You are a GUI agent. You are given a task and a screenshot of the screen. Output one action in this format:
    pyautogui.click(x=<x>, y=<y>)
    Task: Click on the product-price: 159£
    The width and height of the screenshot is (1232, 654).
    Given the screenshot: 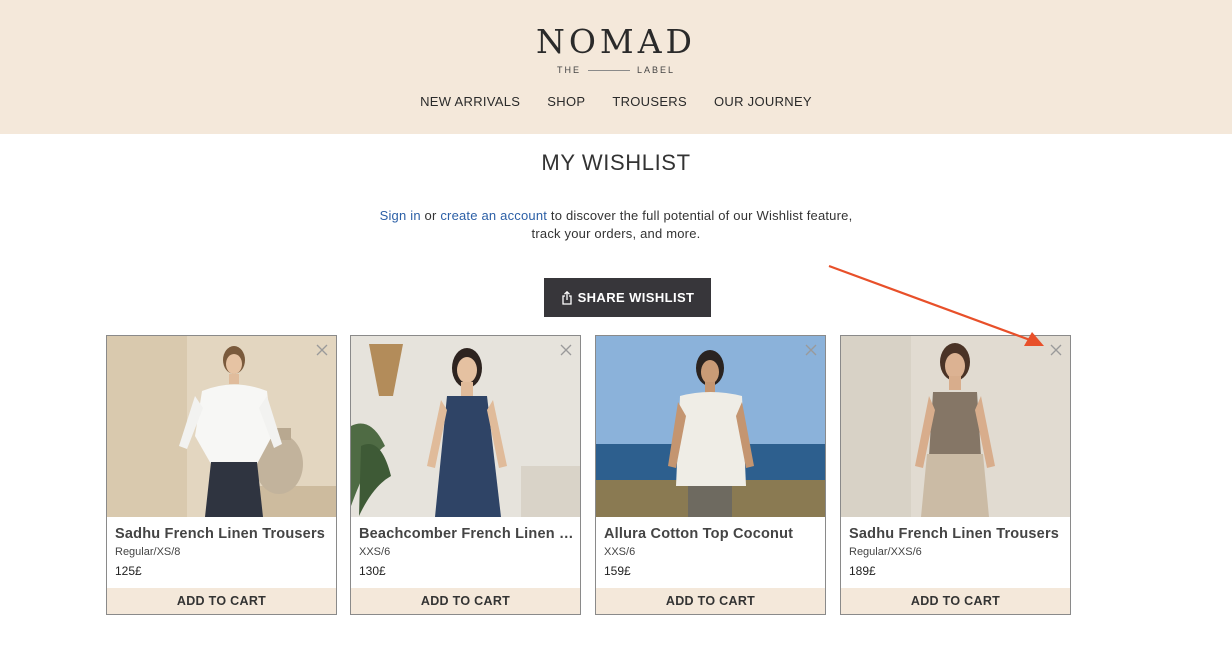 What is the action you would take?
    pyautogui.click(x=617, y=571)
    